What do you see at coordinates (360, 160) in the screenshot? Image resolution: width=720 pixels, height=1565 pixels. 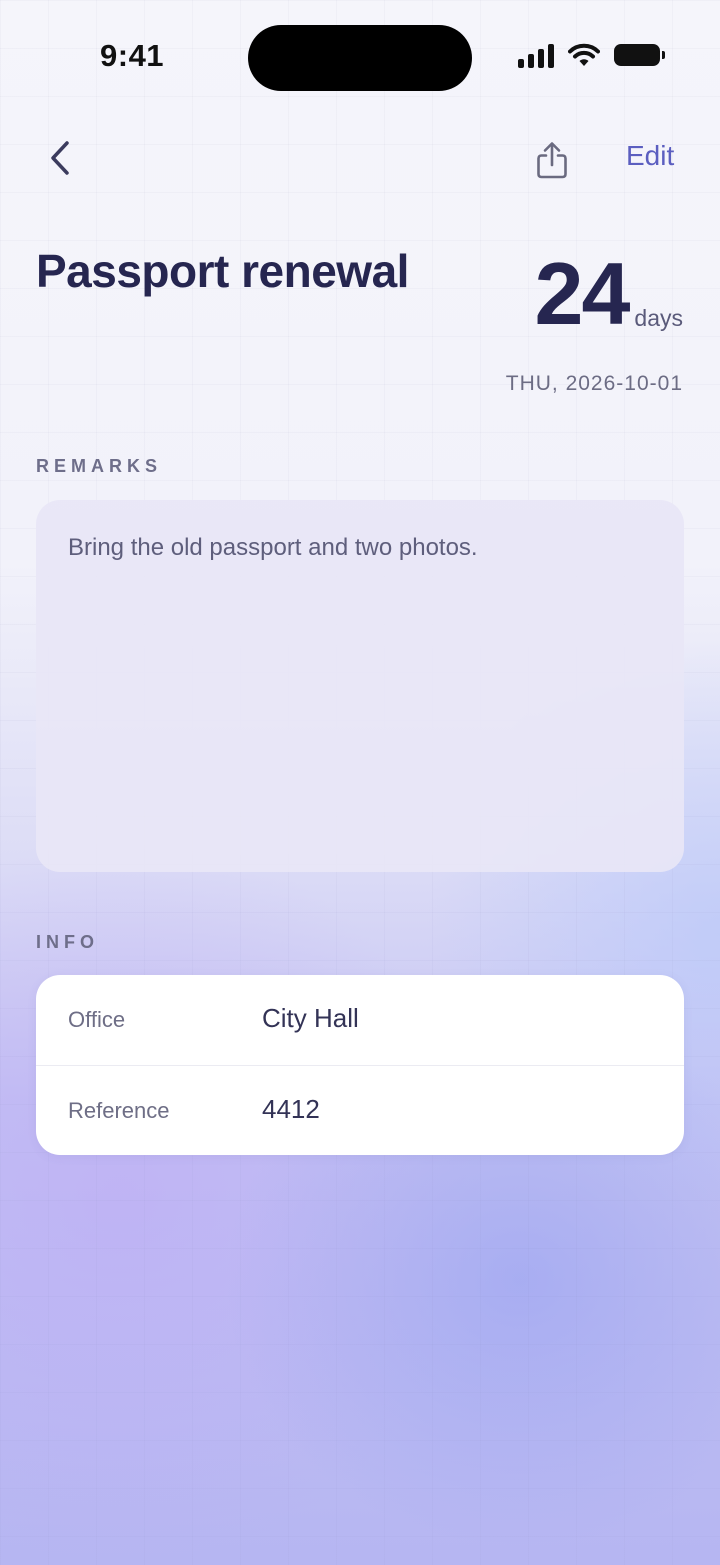 I see `navigation-bar: Edit` at bounding box center [360, 160].